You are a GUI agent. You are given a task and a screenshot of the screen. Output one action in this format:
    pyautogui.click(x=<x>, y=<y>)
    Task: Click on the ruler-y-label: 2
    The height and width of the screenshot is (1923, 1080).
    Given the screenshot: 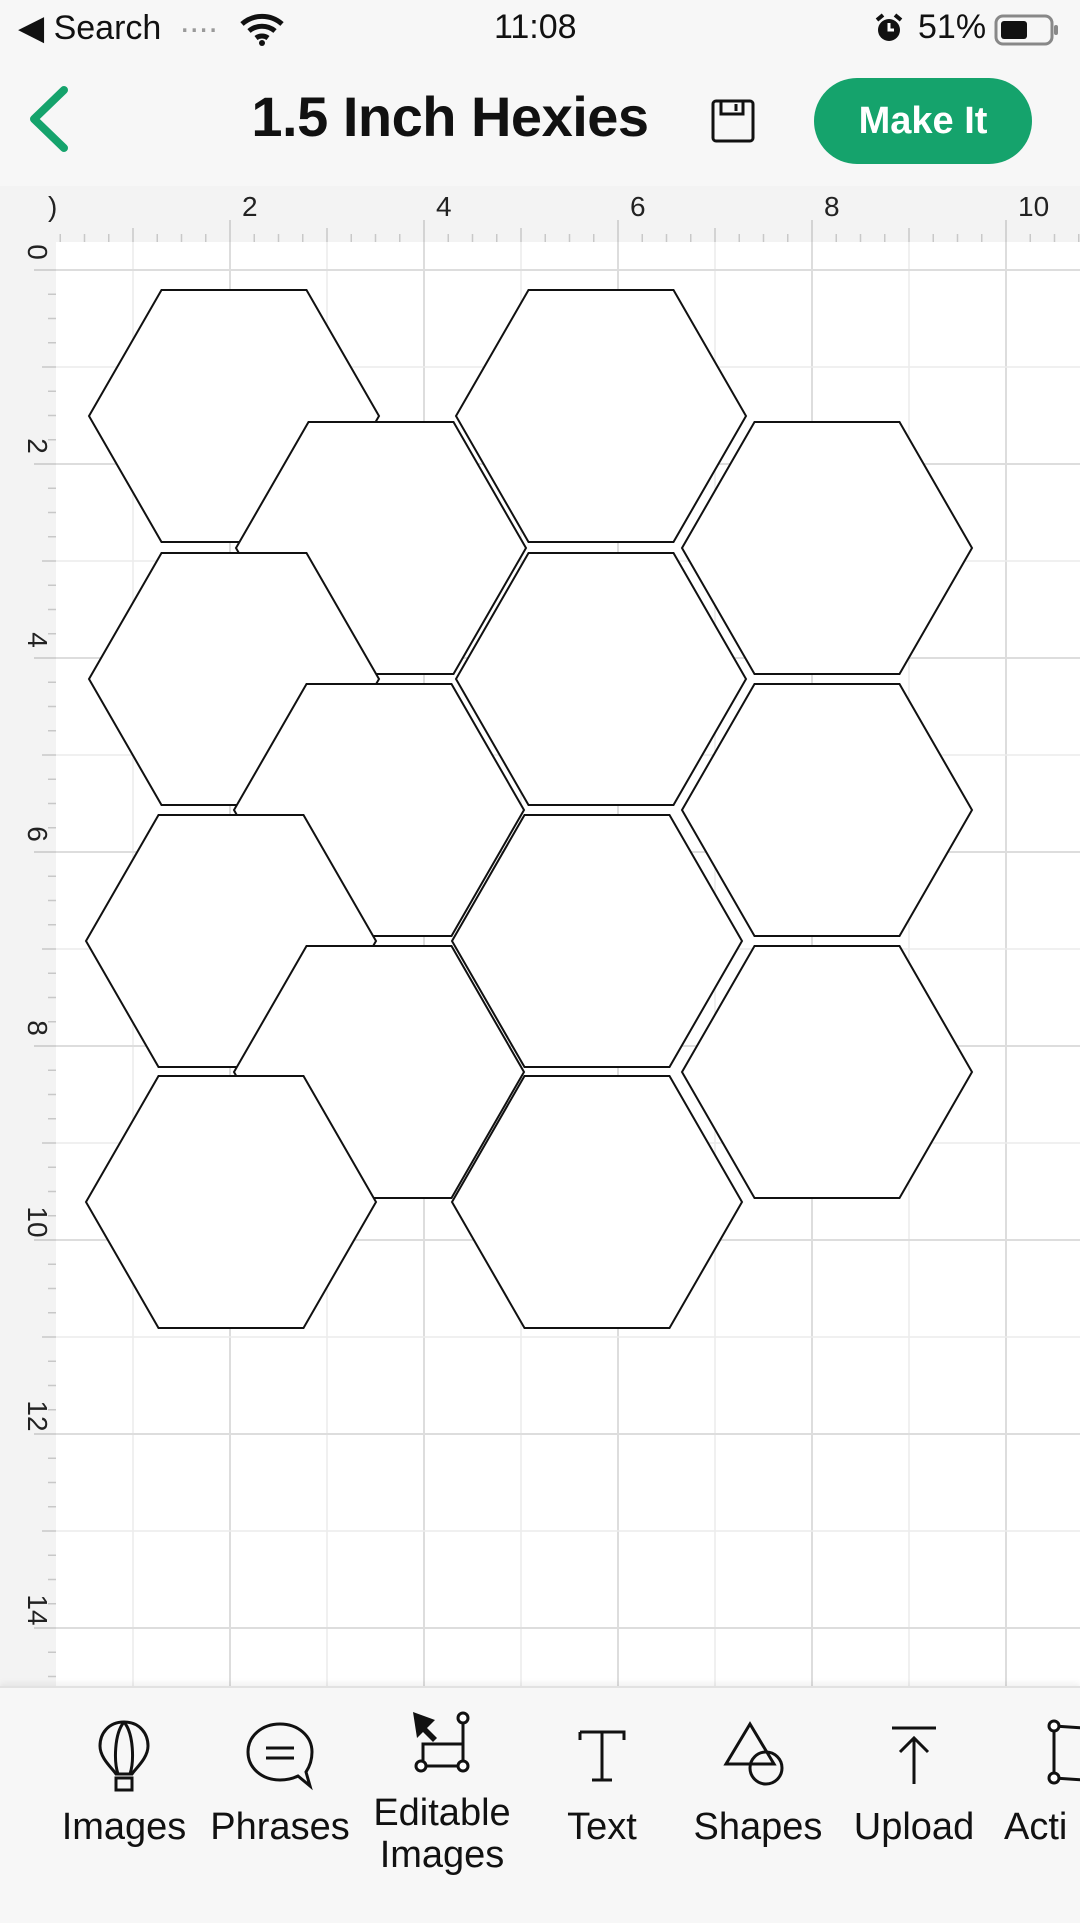 What is the action you would take?
    pyautogui.click(x=37, y=446)
    